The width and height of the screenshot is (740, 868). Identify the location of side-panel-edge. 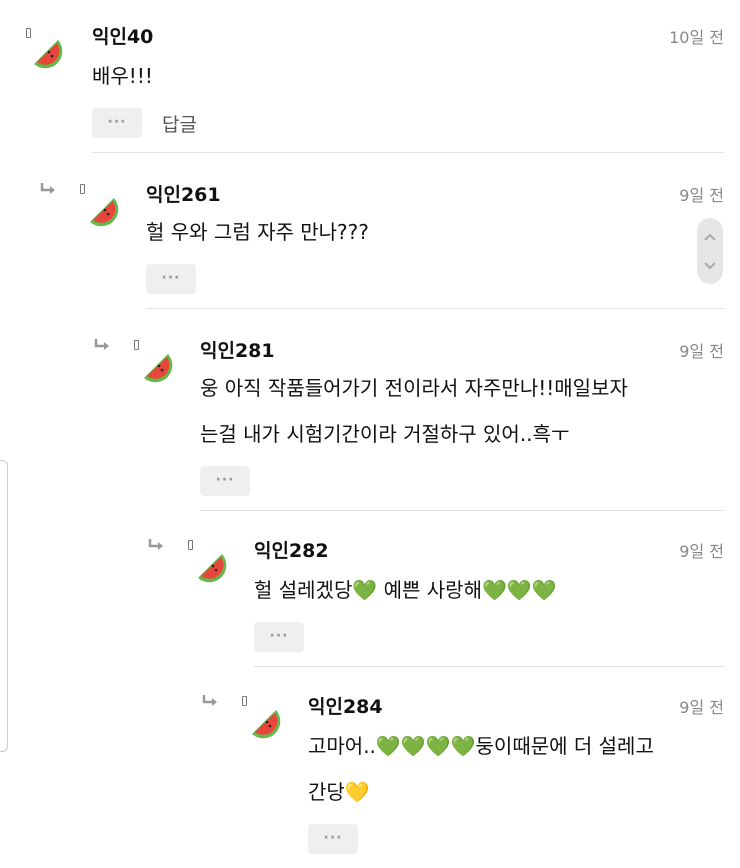
(4, 606).